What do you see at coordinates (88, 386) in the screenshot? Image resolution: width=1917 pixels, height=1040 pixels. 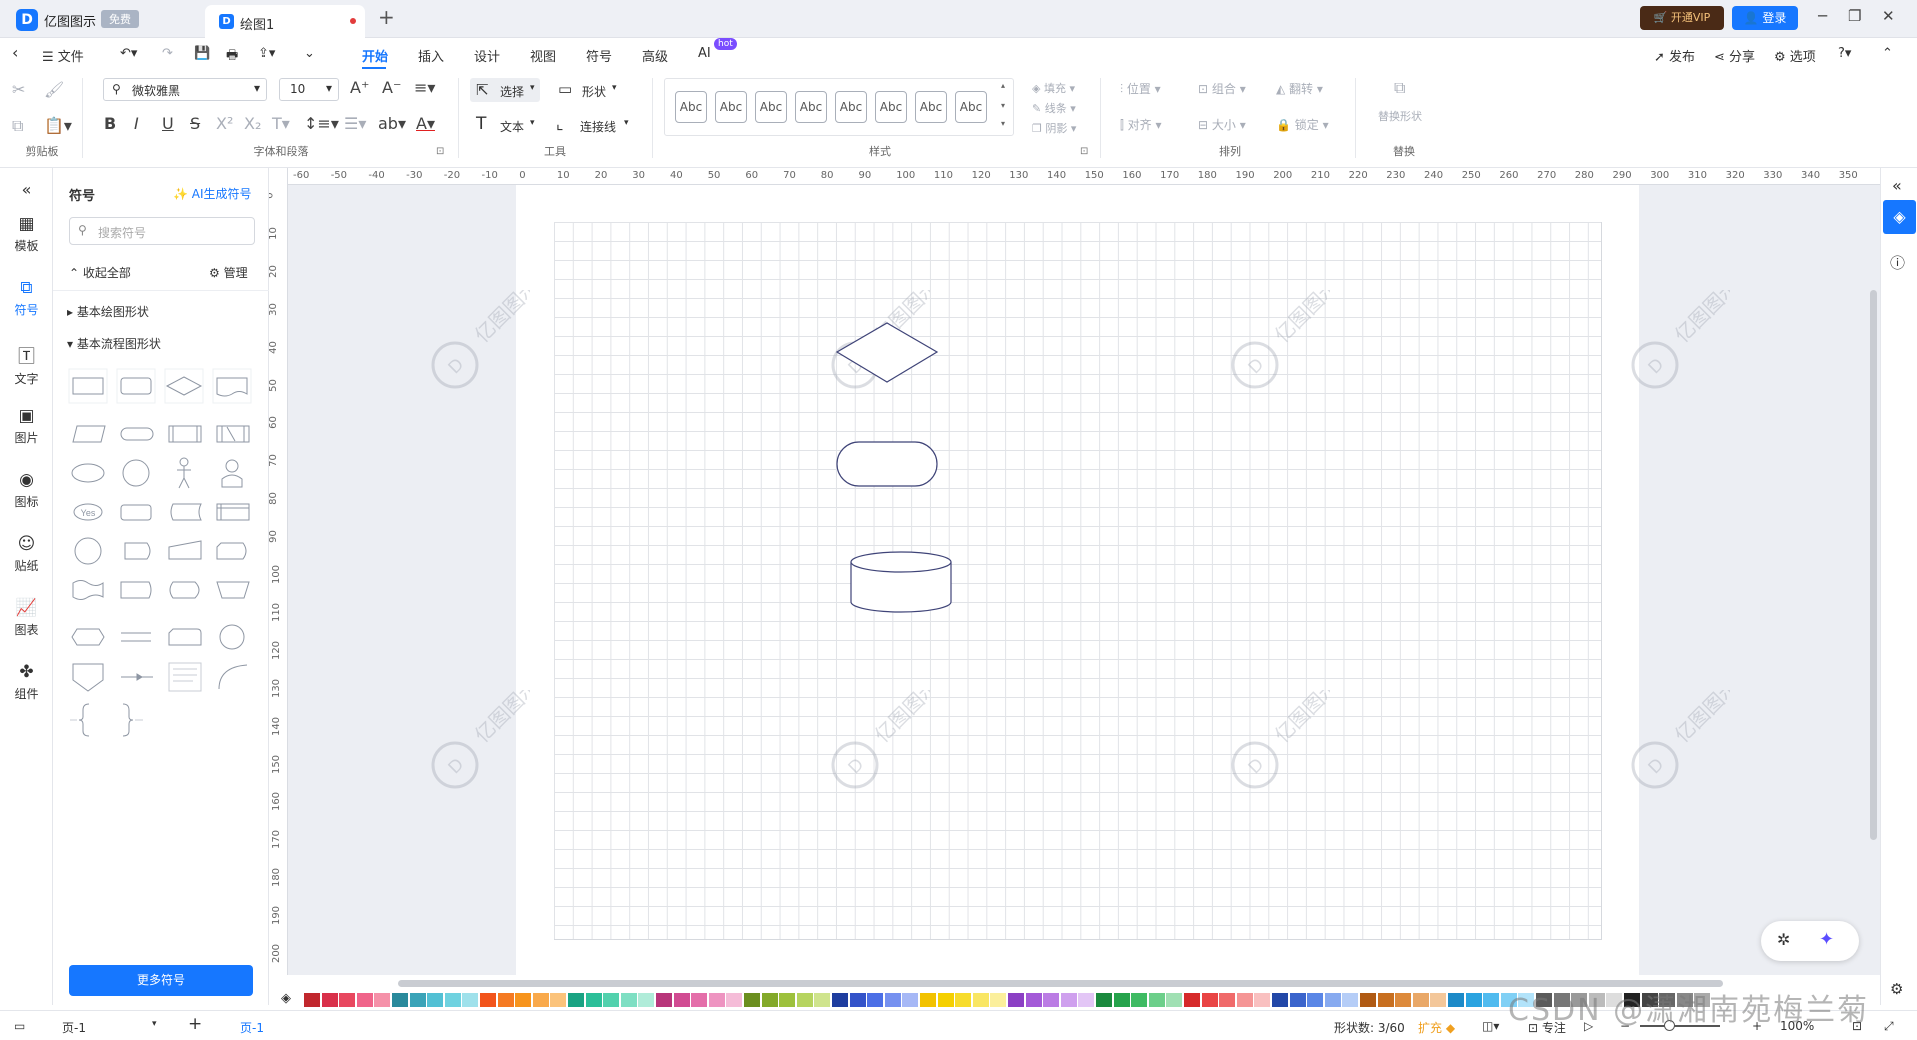 I see `process-shape` at bounding box center [88, 386].